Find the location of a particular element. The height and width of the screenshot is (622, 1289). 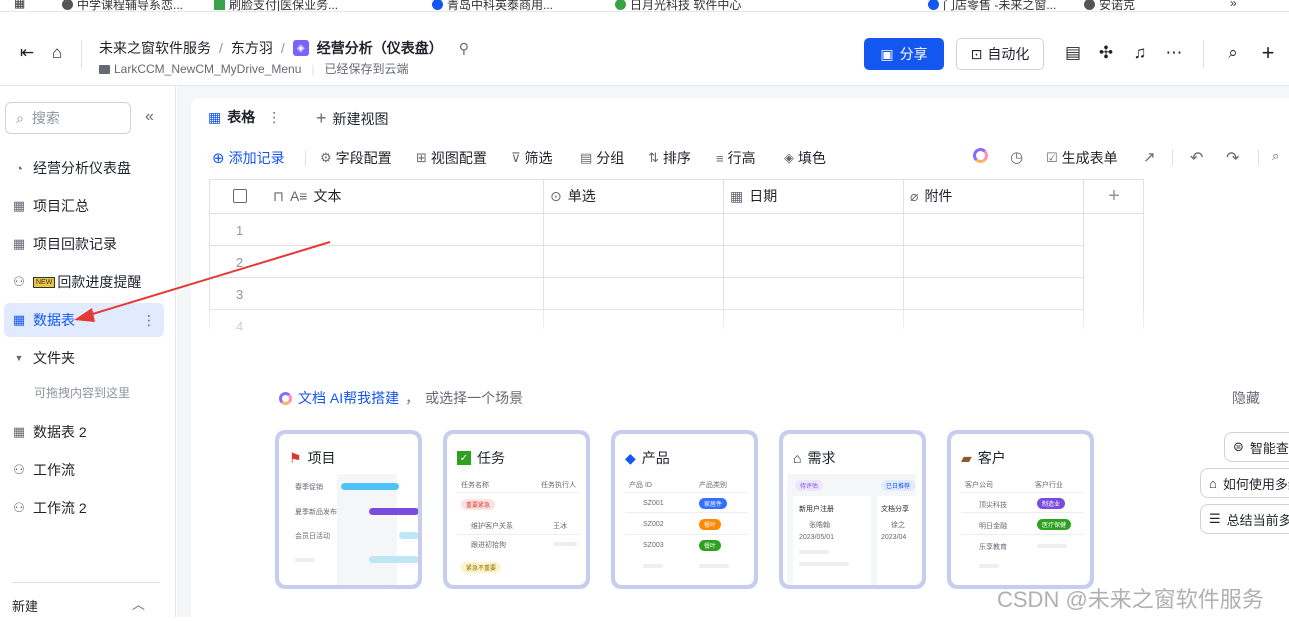

add-icon: + is located at coordinates (1268, 52).